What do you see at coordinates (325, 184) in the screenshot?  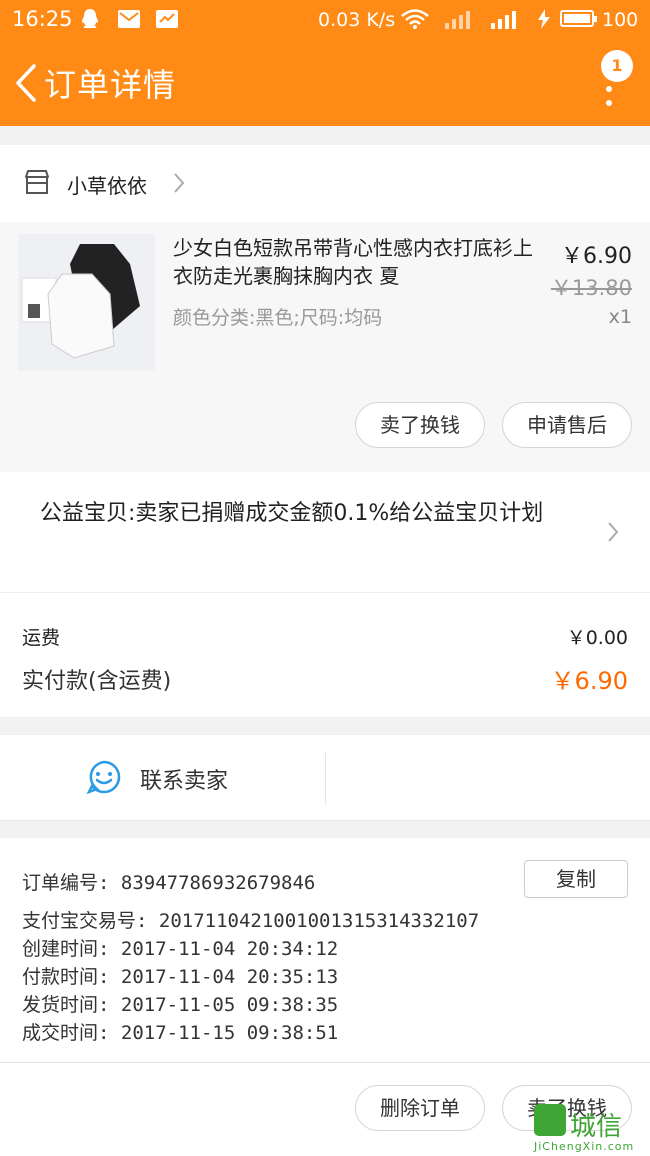 I see `store-row: 小草依依` at bounding box center [325, 184].